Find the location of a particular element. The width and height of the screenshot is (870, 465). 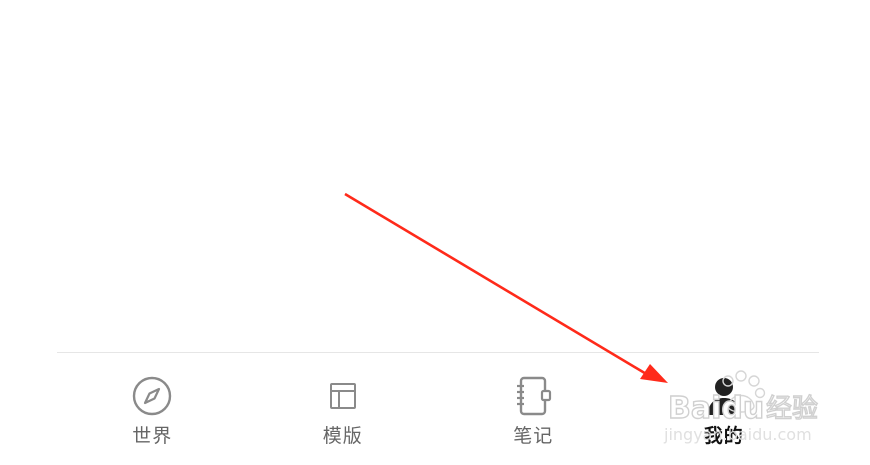

tab-mine: 我的 is located at coordinates (724, 409).